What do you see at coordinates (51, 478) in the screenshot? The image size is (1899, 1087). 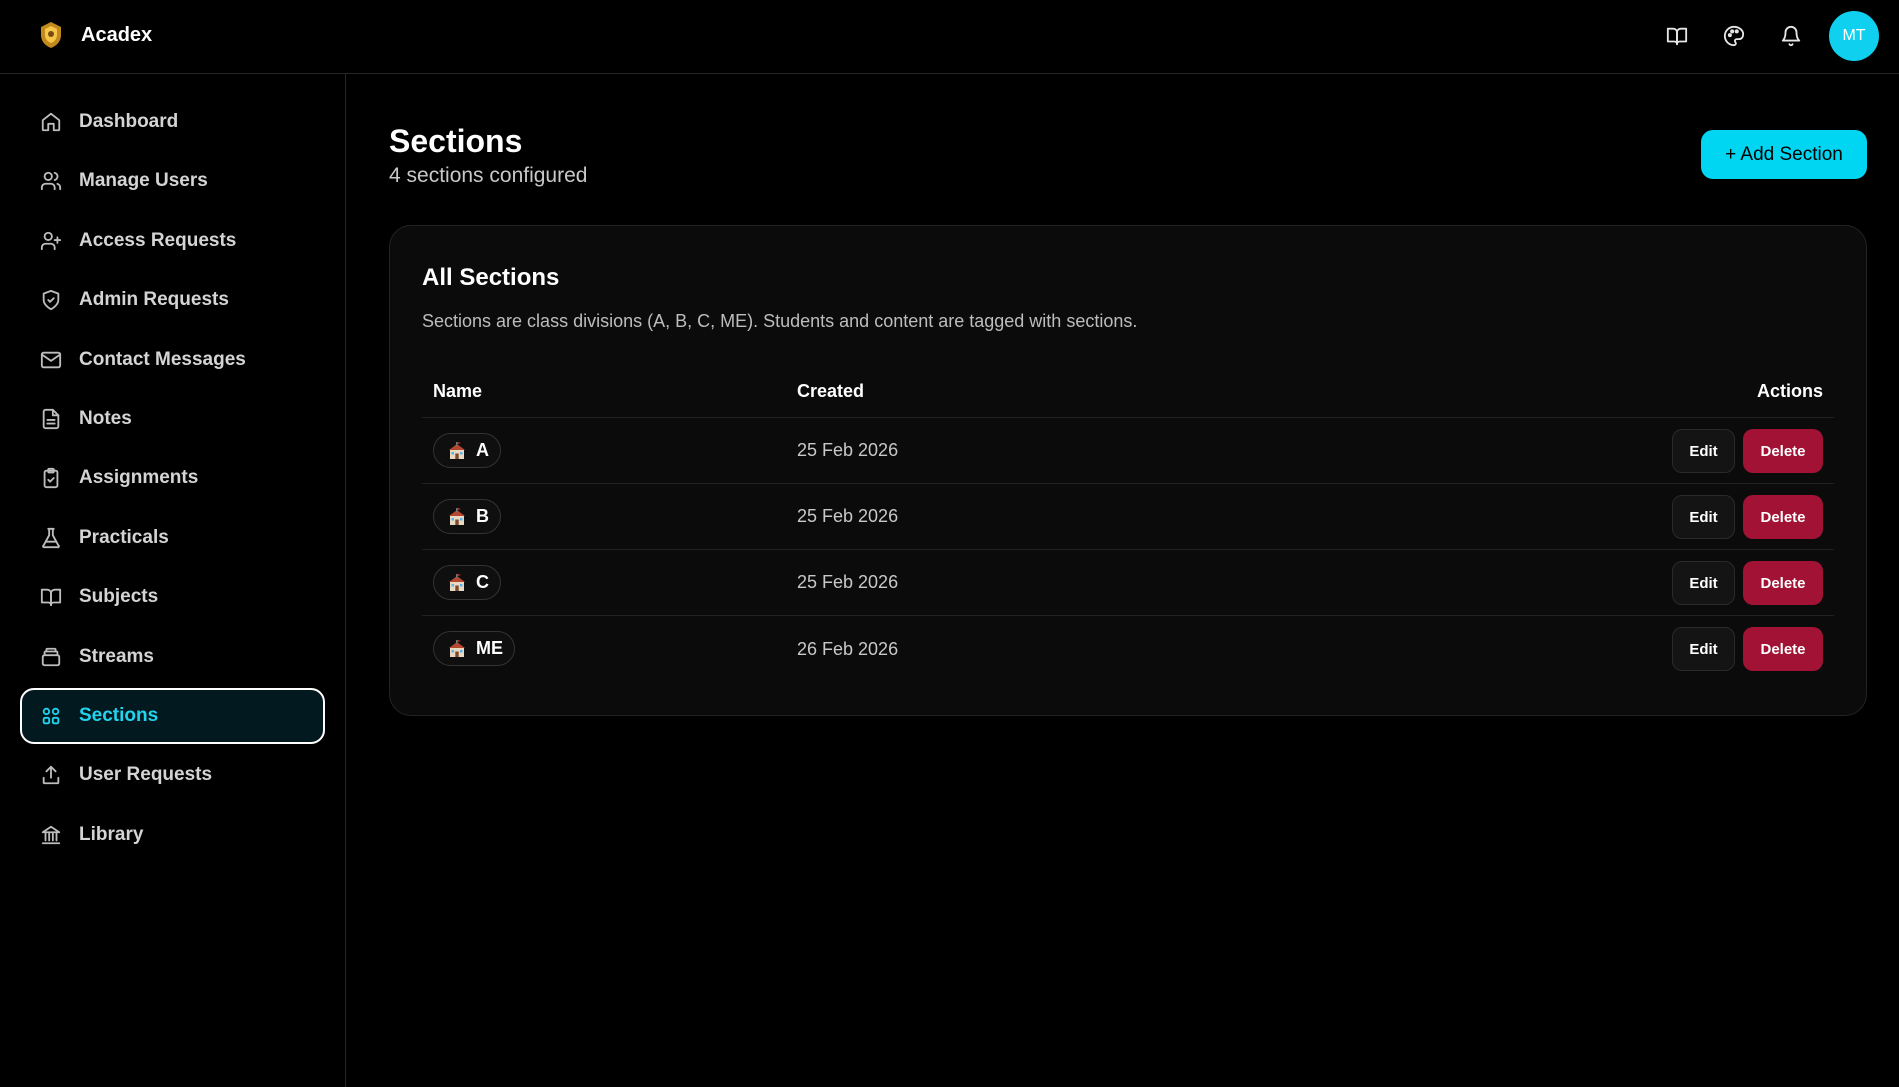 I see `clipboard-check-icon` at bounding box center [51, 478].